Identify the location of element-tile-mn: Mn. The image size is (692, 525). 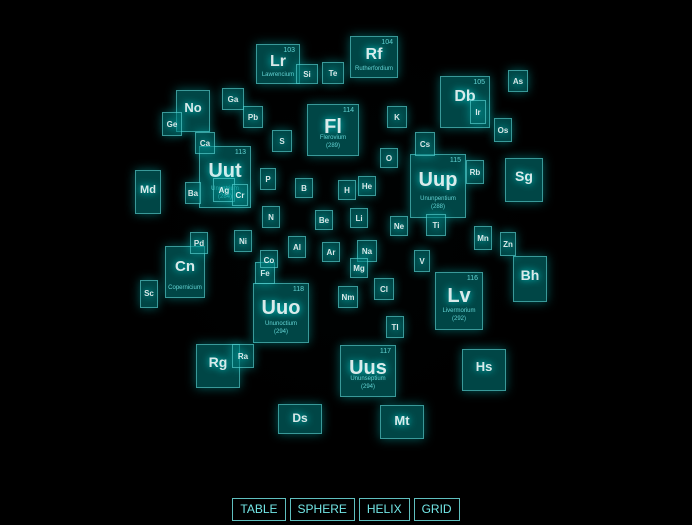
(483, 238).